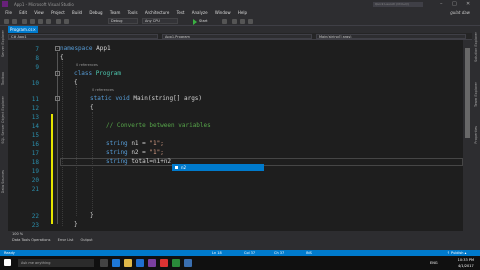 The image size is (480, 270). What do you see at coordinates (454, 4) in the screenshot?
I see `maximize-icon: □` at bounding box center [454, 4].